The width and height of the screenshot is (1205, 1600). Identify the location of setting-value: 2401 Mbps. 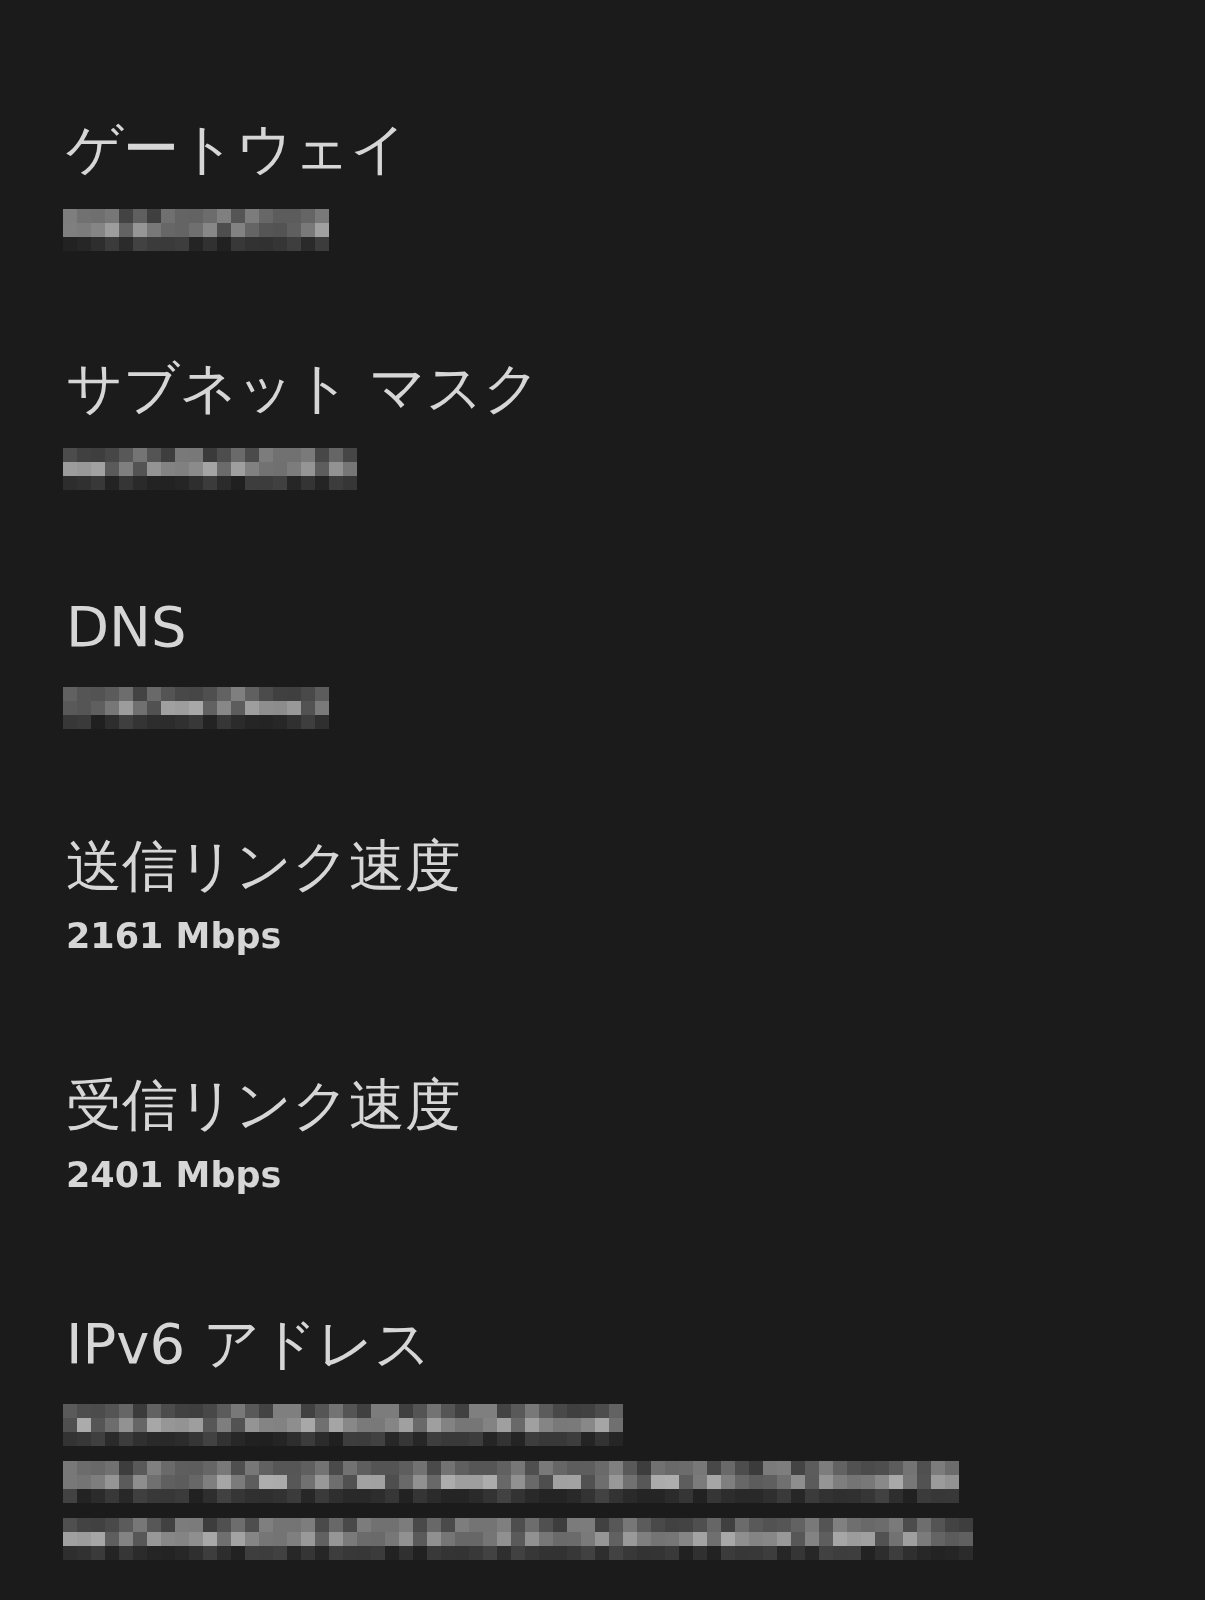
(174, 1175).